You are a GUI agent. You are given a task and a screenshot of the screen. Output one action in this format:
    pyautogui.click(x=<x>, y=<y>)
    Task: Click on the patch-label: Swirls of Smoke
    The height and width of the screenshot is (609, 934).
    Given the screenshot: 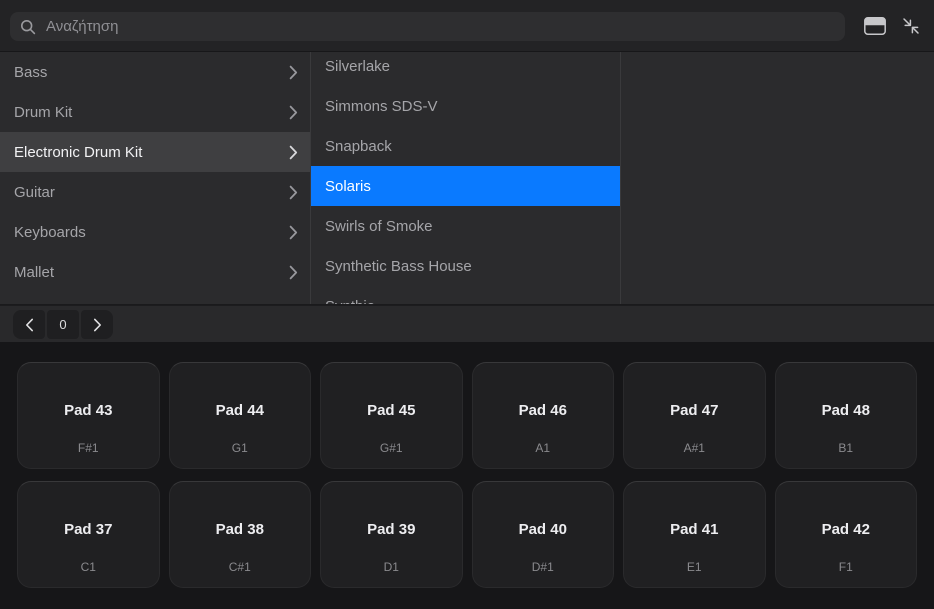 What is the action you would take?
    pyautogui.click(x=379, y=226)
    